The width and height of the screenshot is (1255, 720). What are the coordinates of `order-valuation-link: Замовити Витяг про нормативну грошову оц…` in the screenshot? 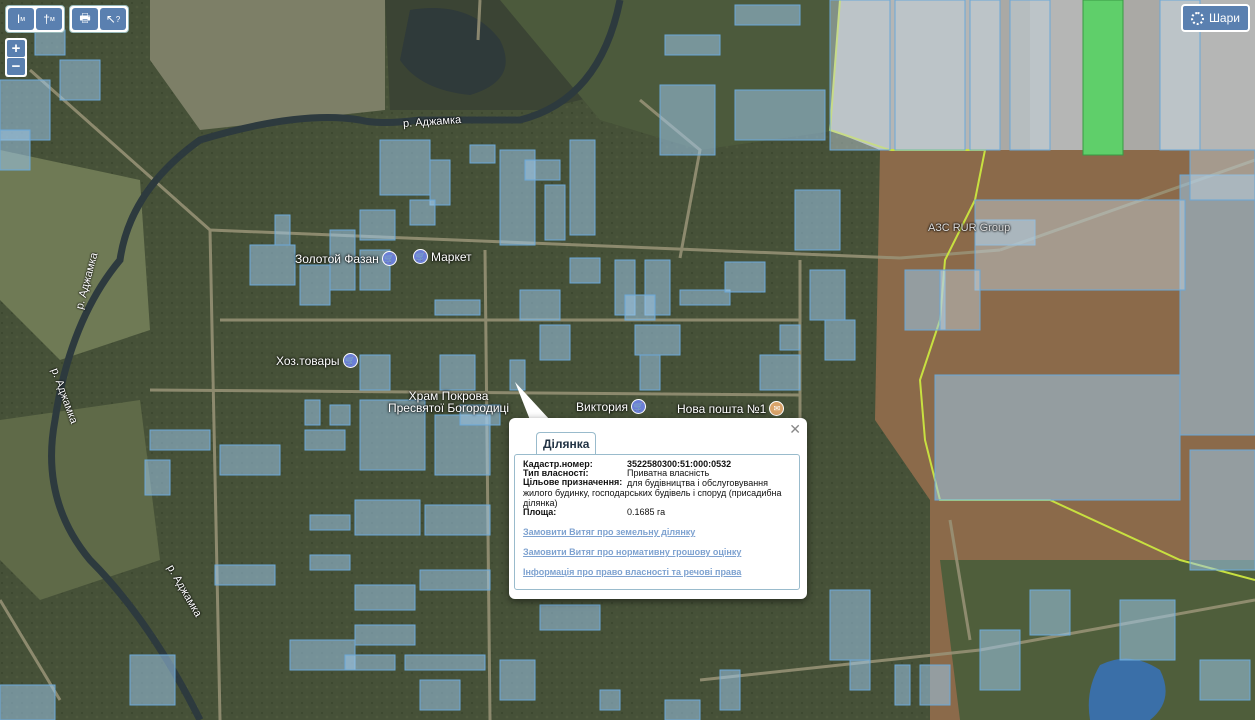 It's located at (661, 552).